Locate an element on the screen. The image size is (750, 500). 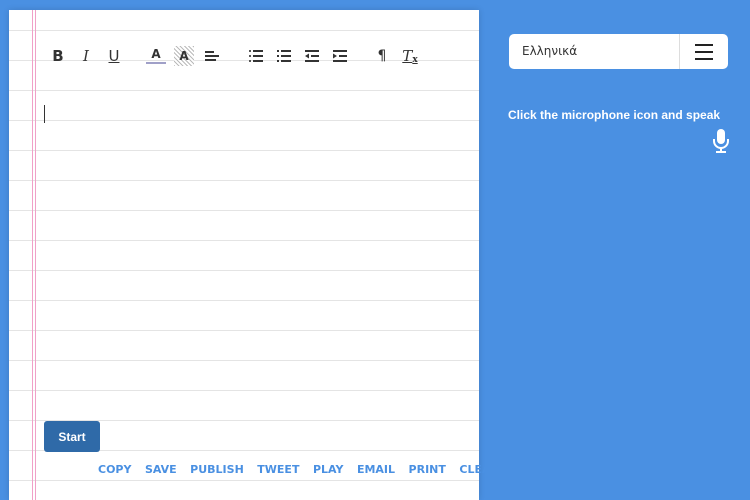
font-color-button: A is located at coordinates (156, 55).